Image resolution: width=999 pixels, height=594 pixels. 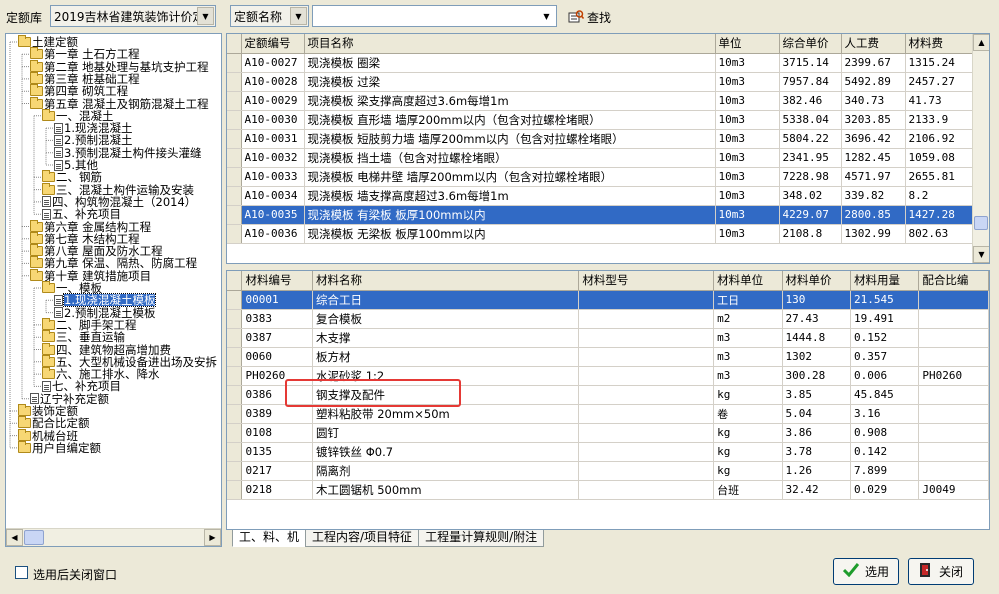 I want to click on column-header: 项目名称, so click(x=510, y=44).